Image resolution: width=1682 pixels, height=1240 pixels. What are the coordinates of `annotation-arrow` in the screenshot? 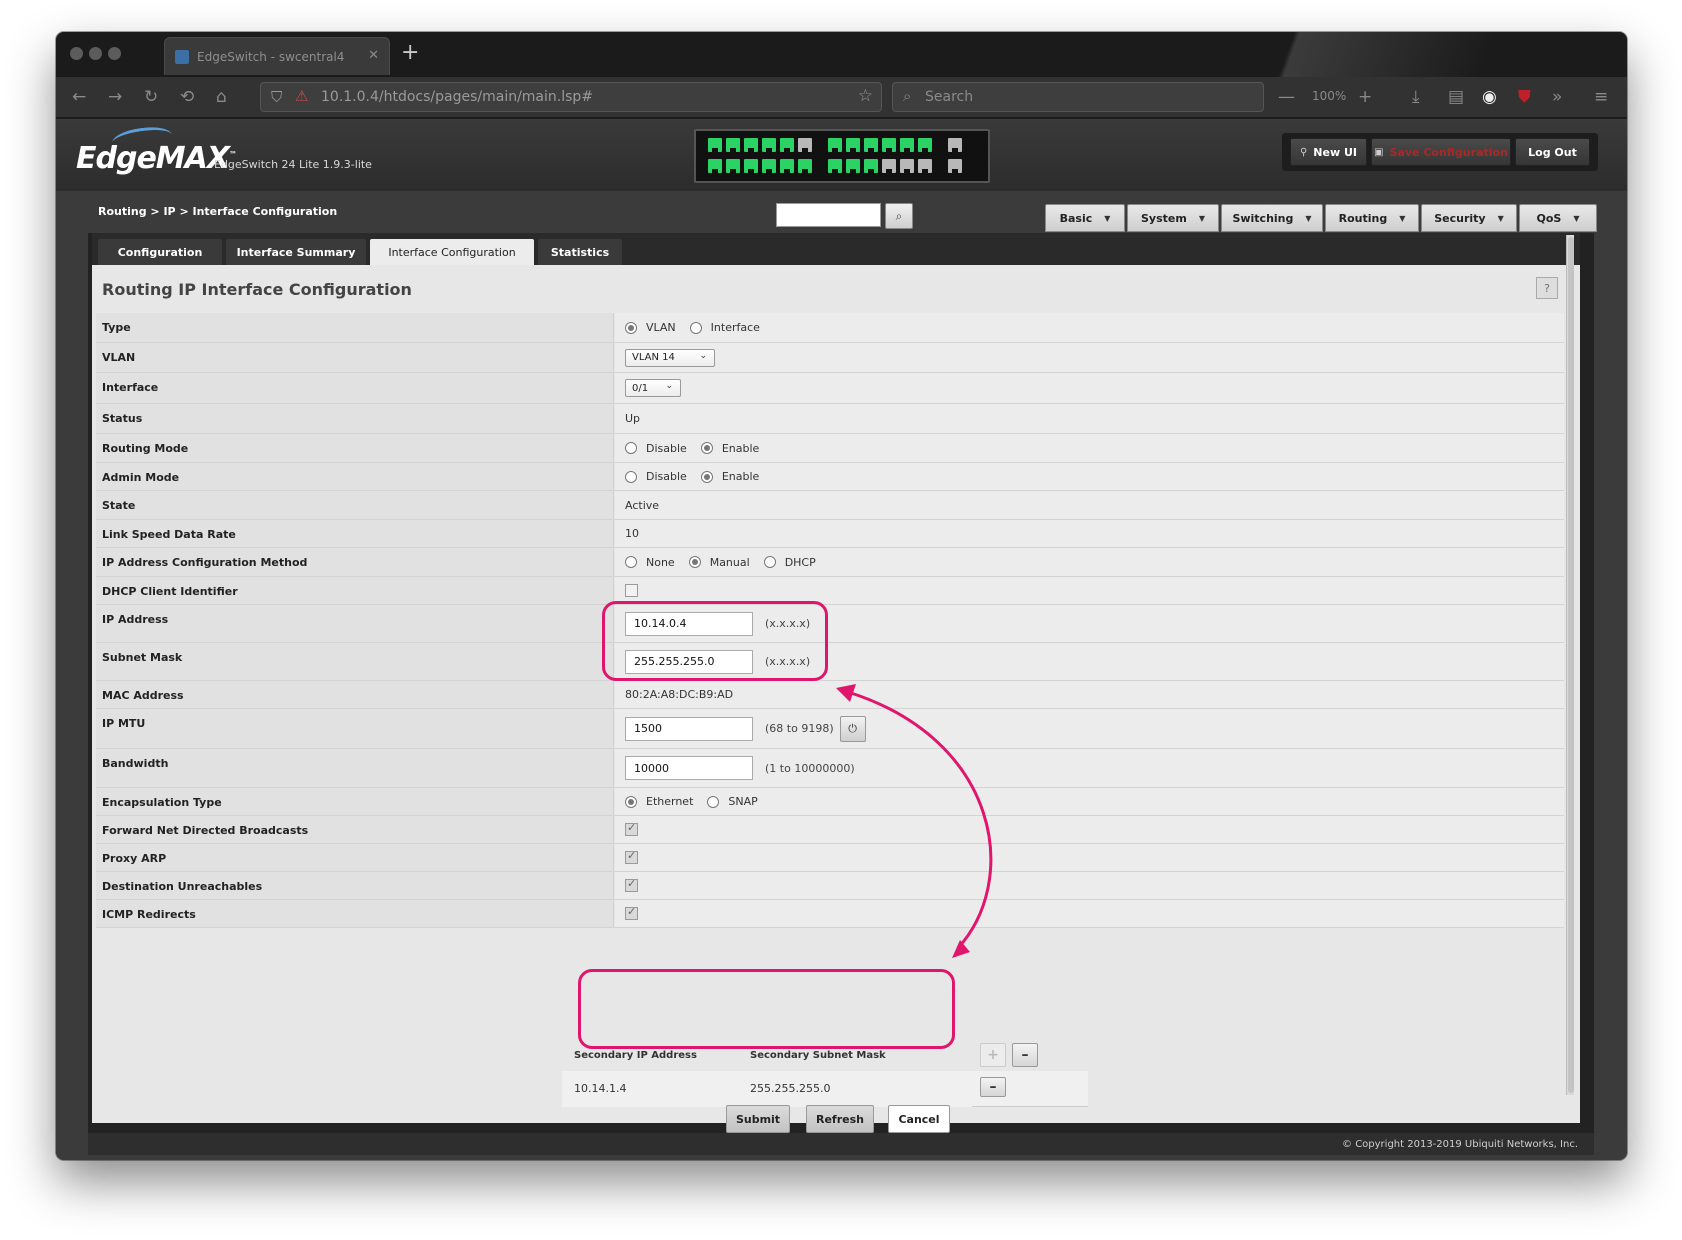 It's located at (914, 821).